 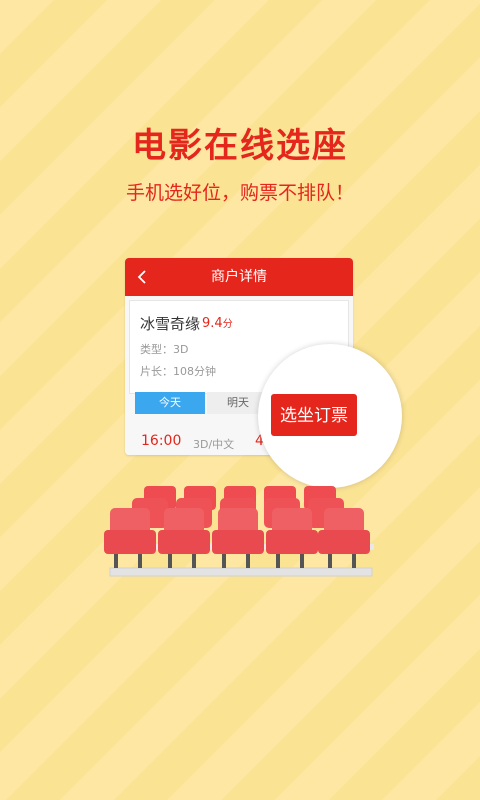 What do you see at coordinates (241, 572) in the screenshot?
I see `seat-floor` at bounding box center [241, 572].